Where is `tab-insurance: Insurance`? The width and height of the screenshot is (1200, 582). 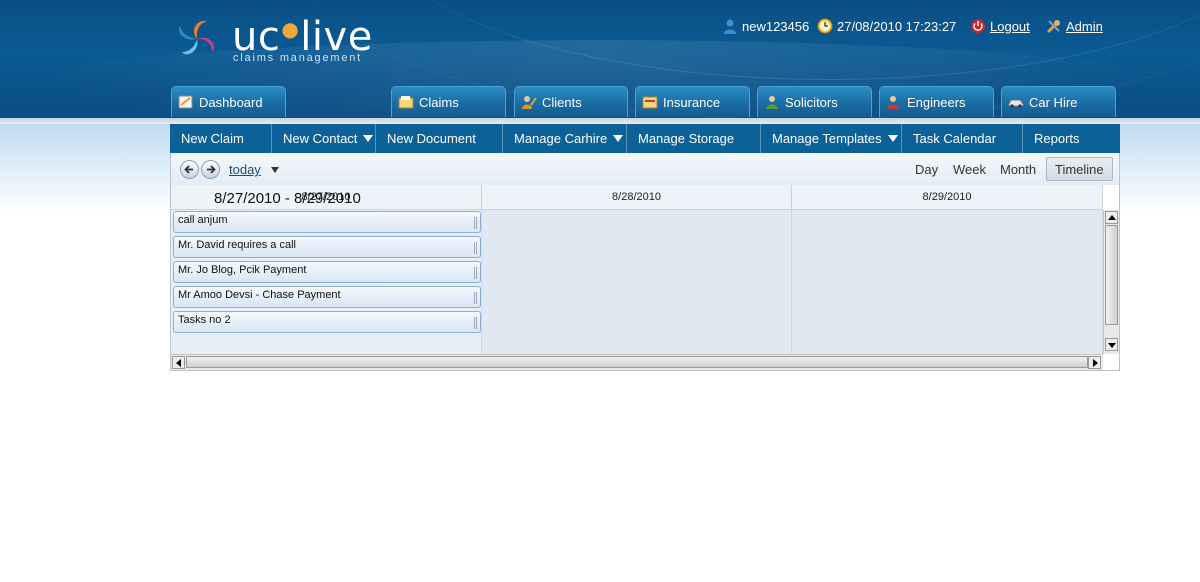 tab-insurance: Insurance is located at coordinates (692, 101).